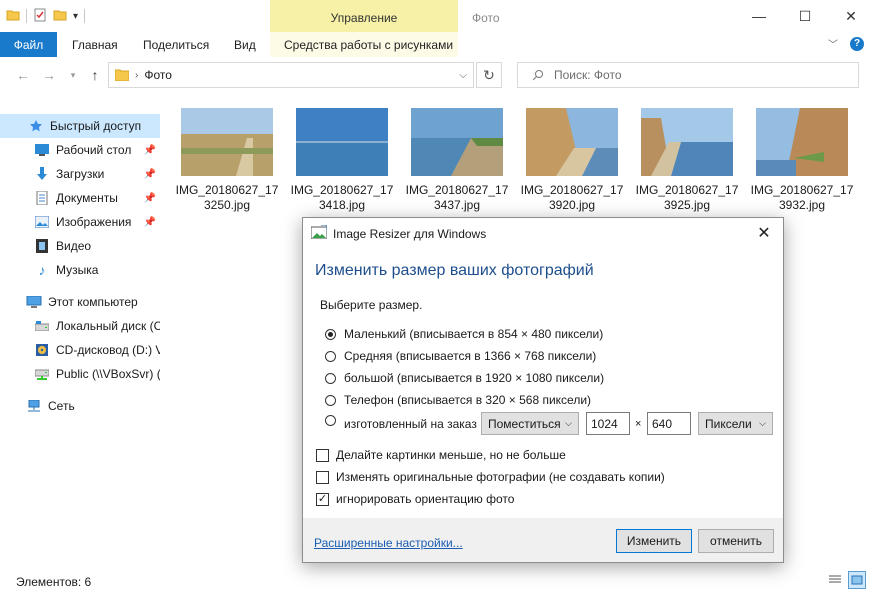 This screenshot has width=874, height=596. I want to click on address-bar: › Фото ⌵, so click(291, 75).